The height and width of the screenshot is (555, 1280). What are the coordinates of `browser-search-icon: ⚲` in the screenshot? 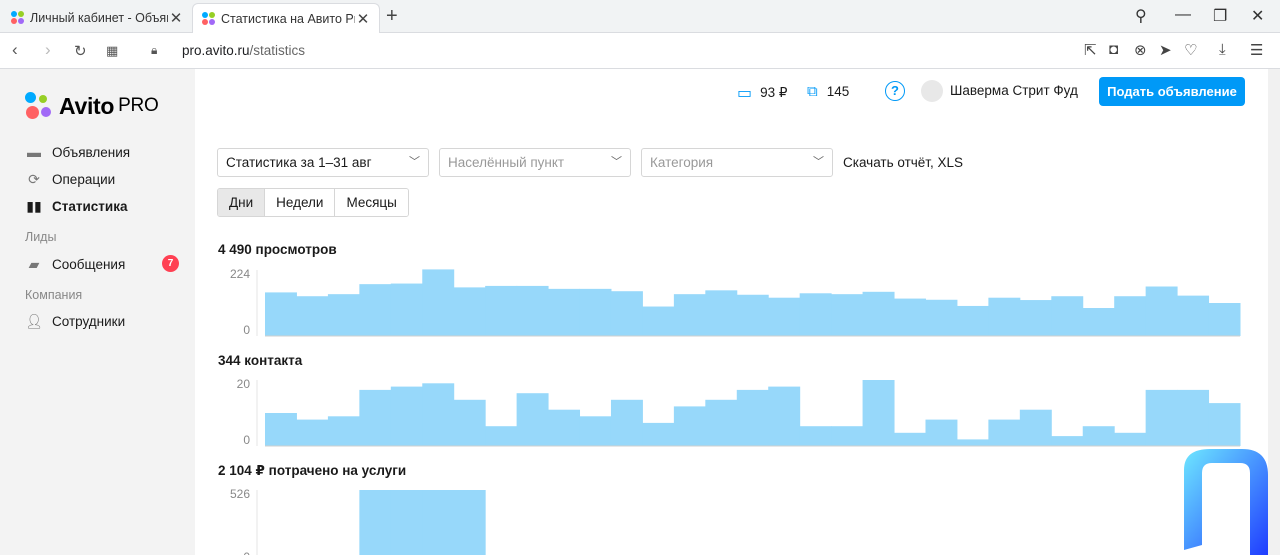 It's located at (1141, 16).